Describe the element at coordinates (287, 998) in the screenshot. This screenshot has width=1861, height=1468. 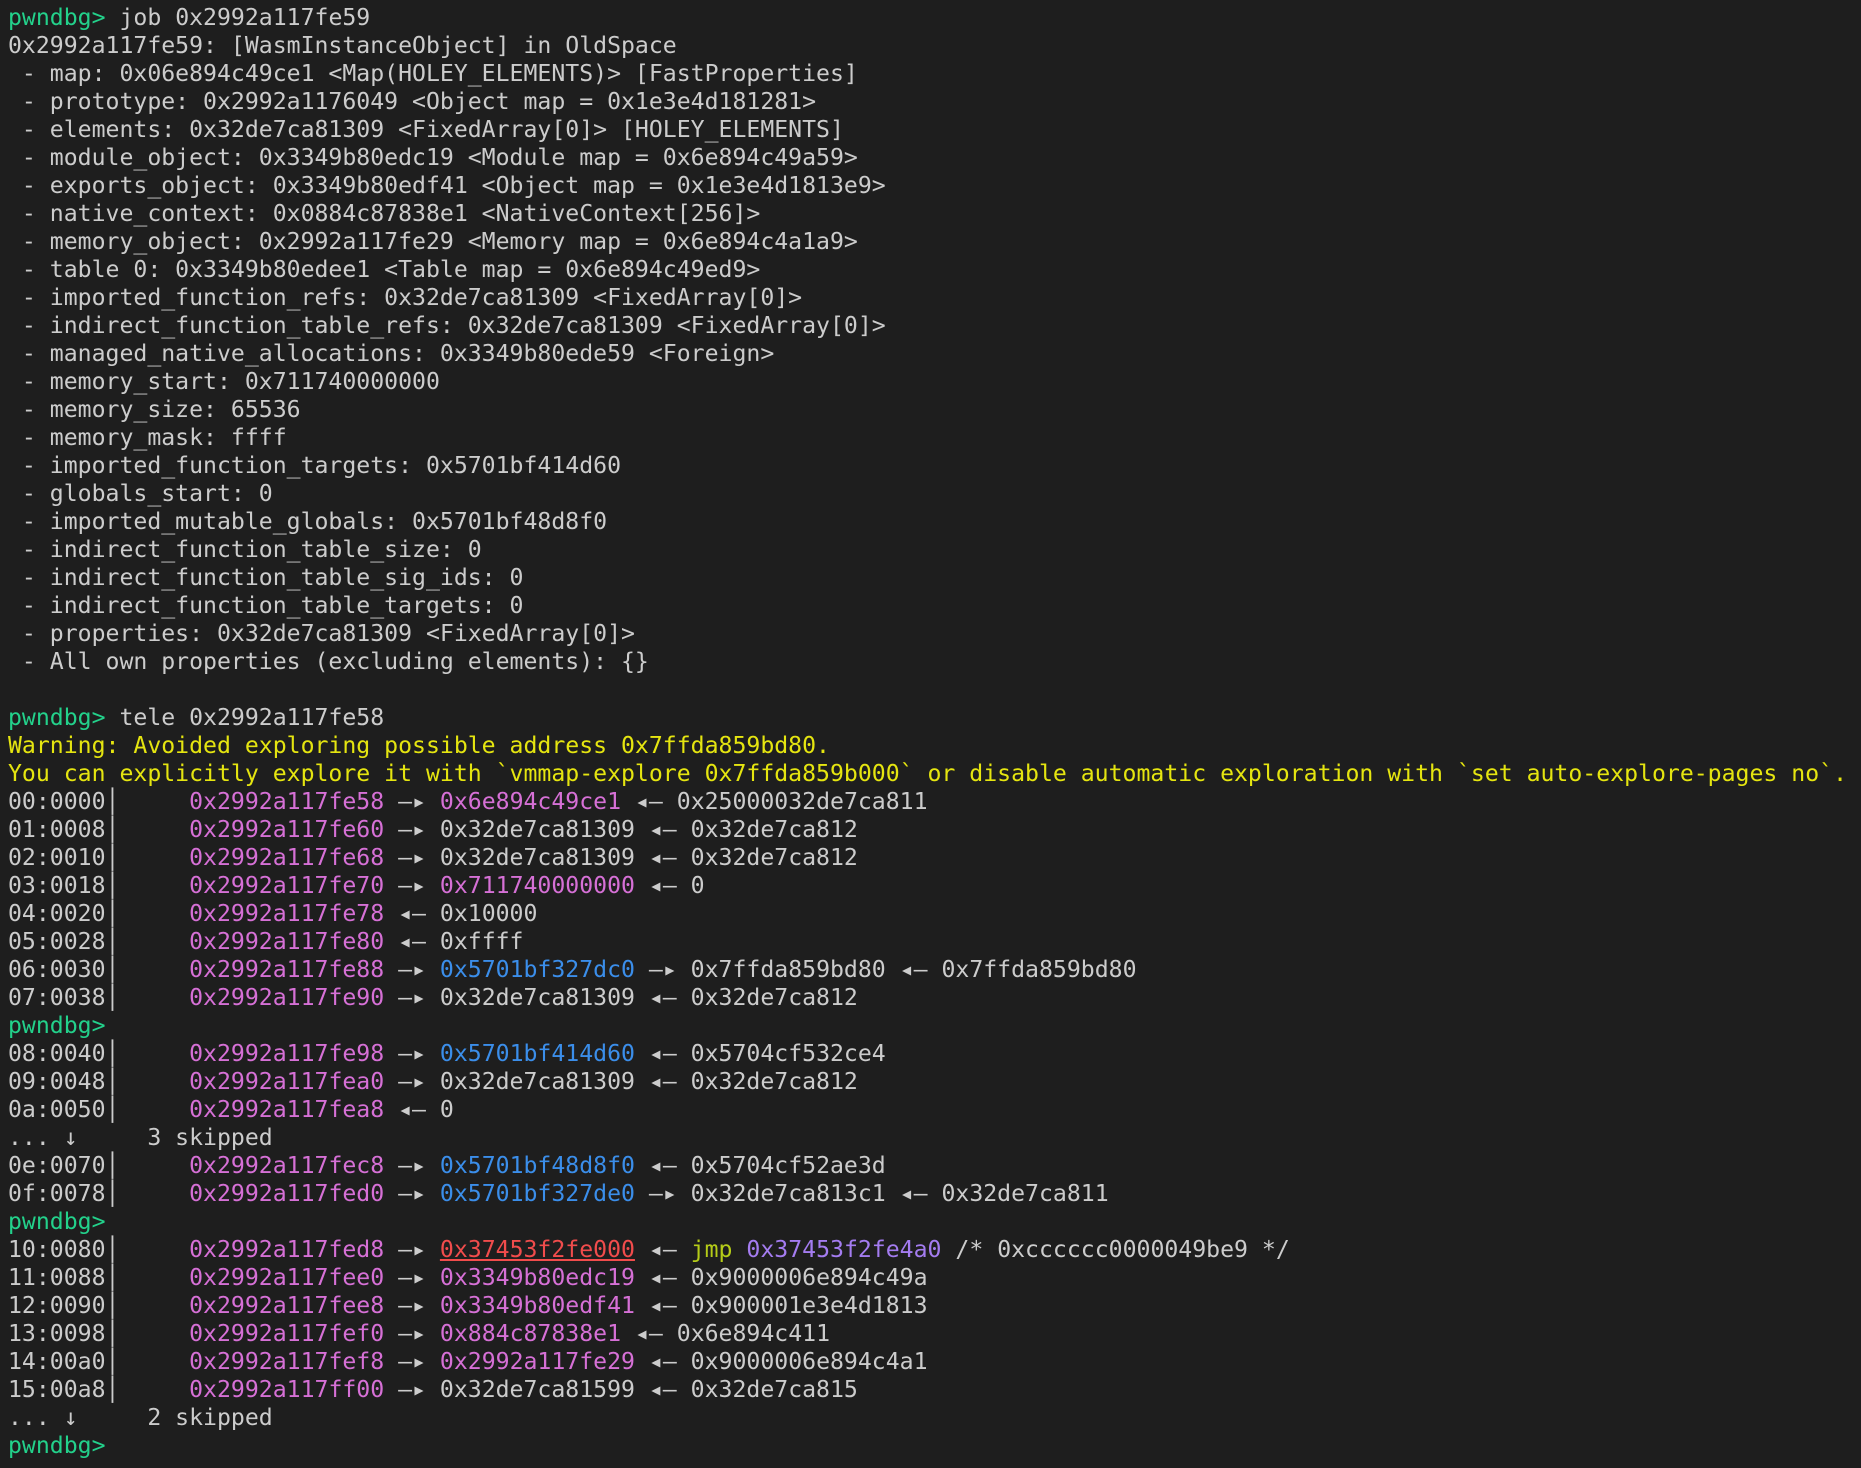
I see `stack-address: 0x2992a117fe90` at that location.